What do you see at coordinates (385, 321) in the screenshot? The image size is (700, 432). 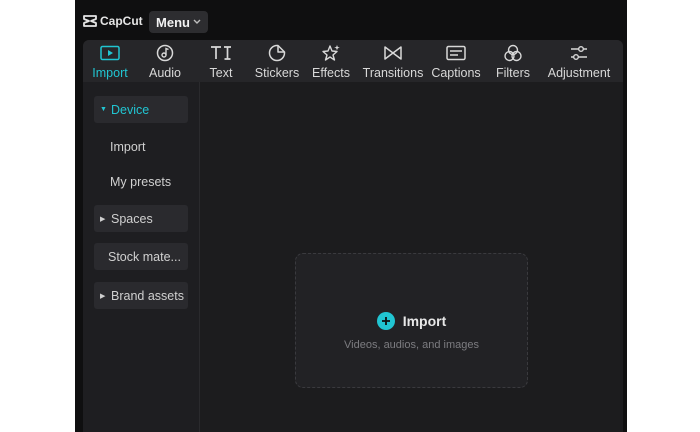 I see `plus-icon` at bounding box center [385, 321].